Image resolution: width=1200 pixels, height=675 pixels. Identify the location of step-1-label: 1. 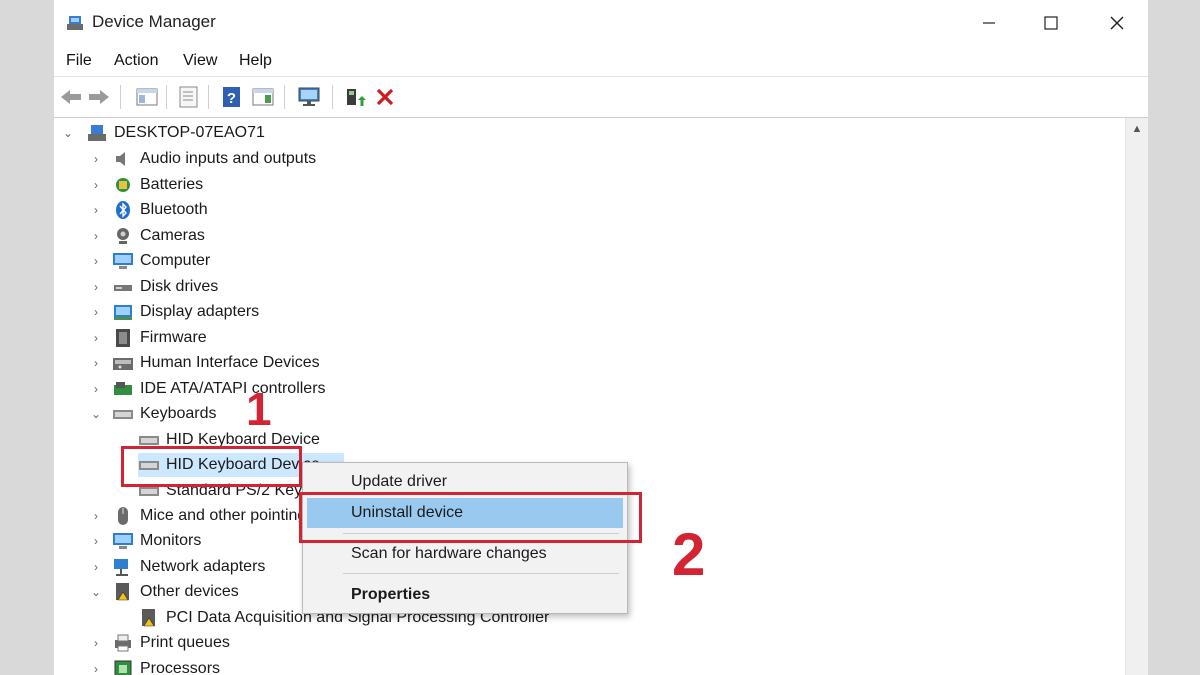
(259, 409).